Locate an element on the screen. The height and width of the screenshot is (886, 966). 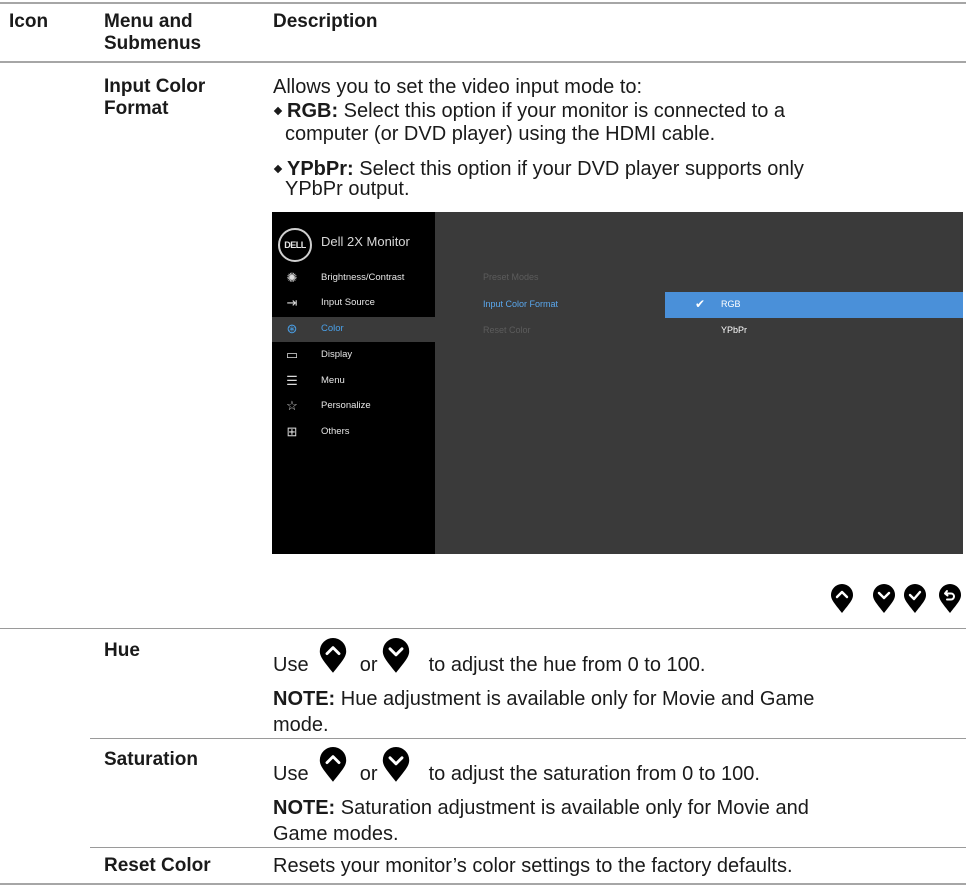
header-icon: Icon is located at coordinates (29, 21).